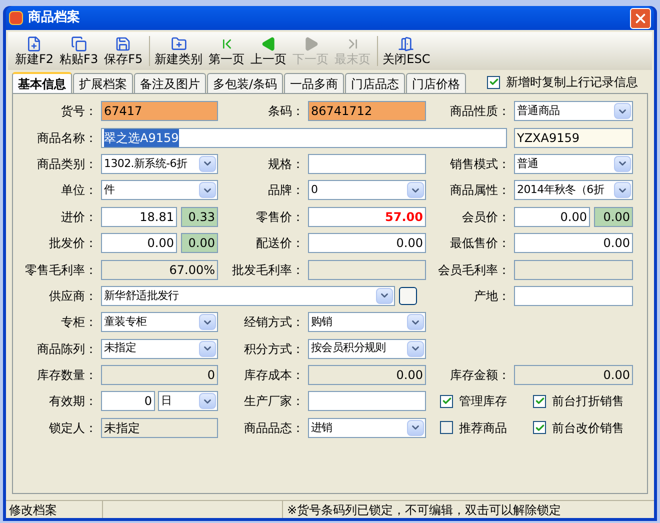  What do you see at coordinates (375, 83) in the screenshot?
I see `tab: 门店品态` at bounding box center [375, 83].